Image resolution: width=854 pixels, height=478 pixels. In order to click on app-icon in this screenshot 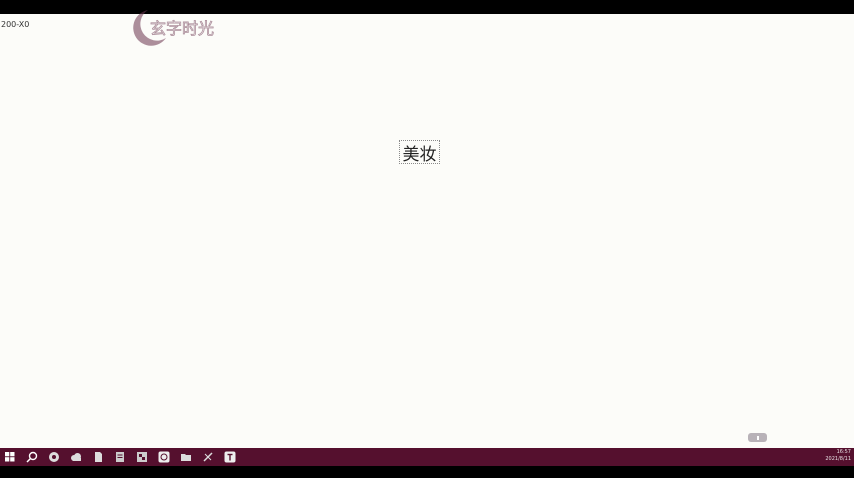, I will do `click(164, 457)`.